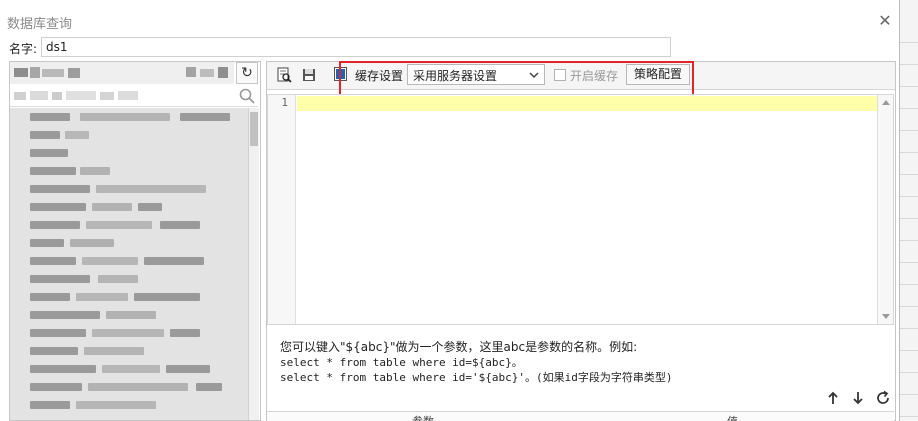 The width and height of the screenshot is (918, 421). I want to click on refresh-icon, so click(883, 398).